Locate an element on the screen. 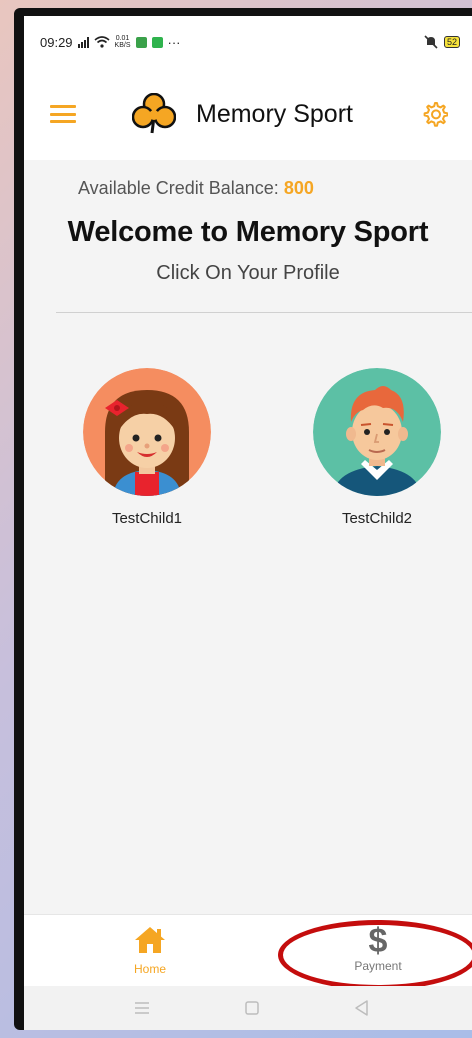  status-time: 09:29 is located at coordinates (56, 42).